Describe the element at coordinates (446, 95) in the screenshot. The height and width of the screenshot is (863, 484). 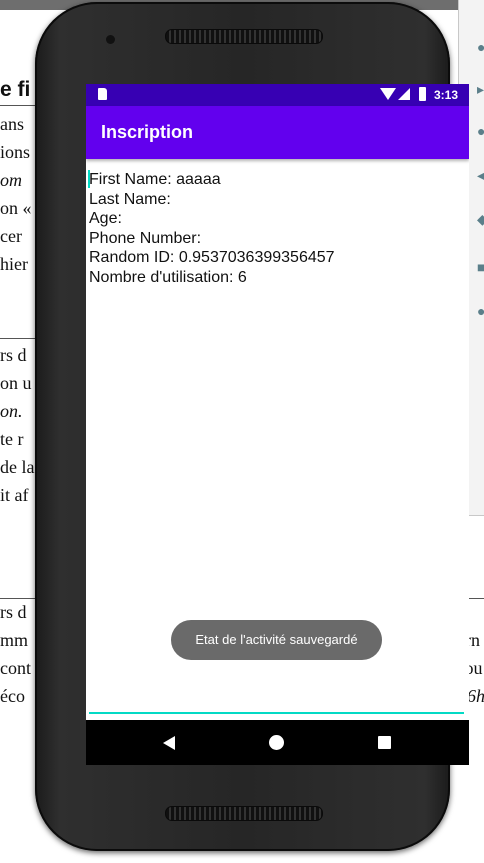
I see `status-time: 3:13` at that location.